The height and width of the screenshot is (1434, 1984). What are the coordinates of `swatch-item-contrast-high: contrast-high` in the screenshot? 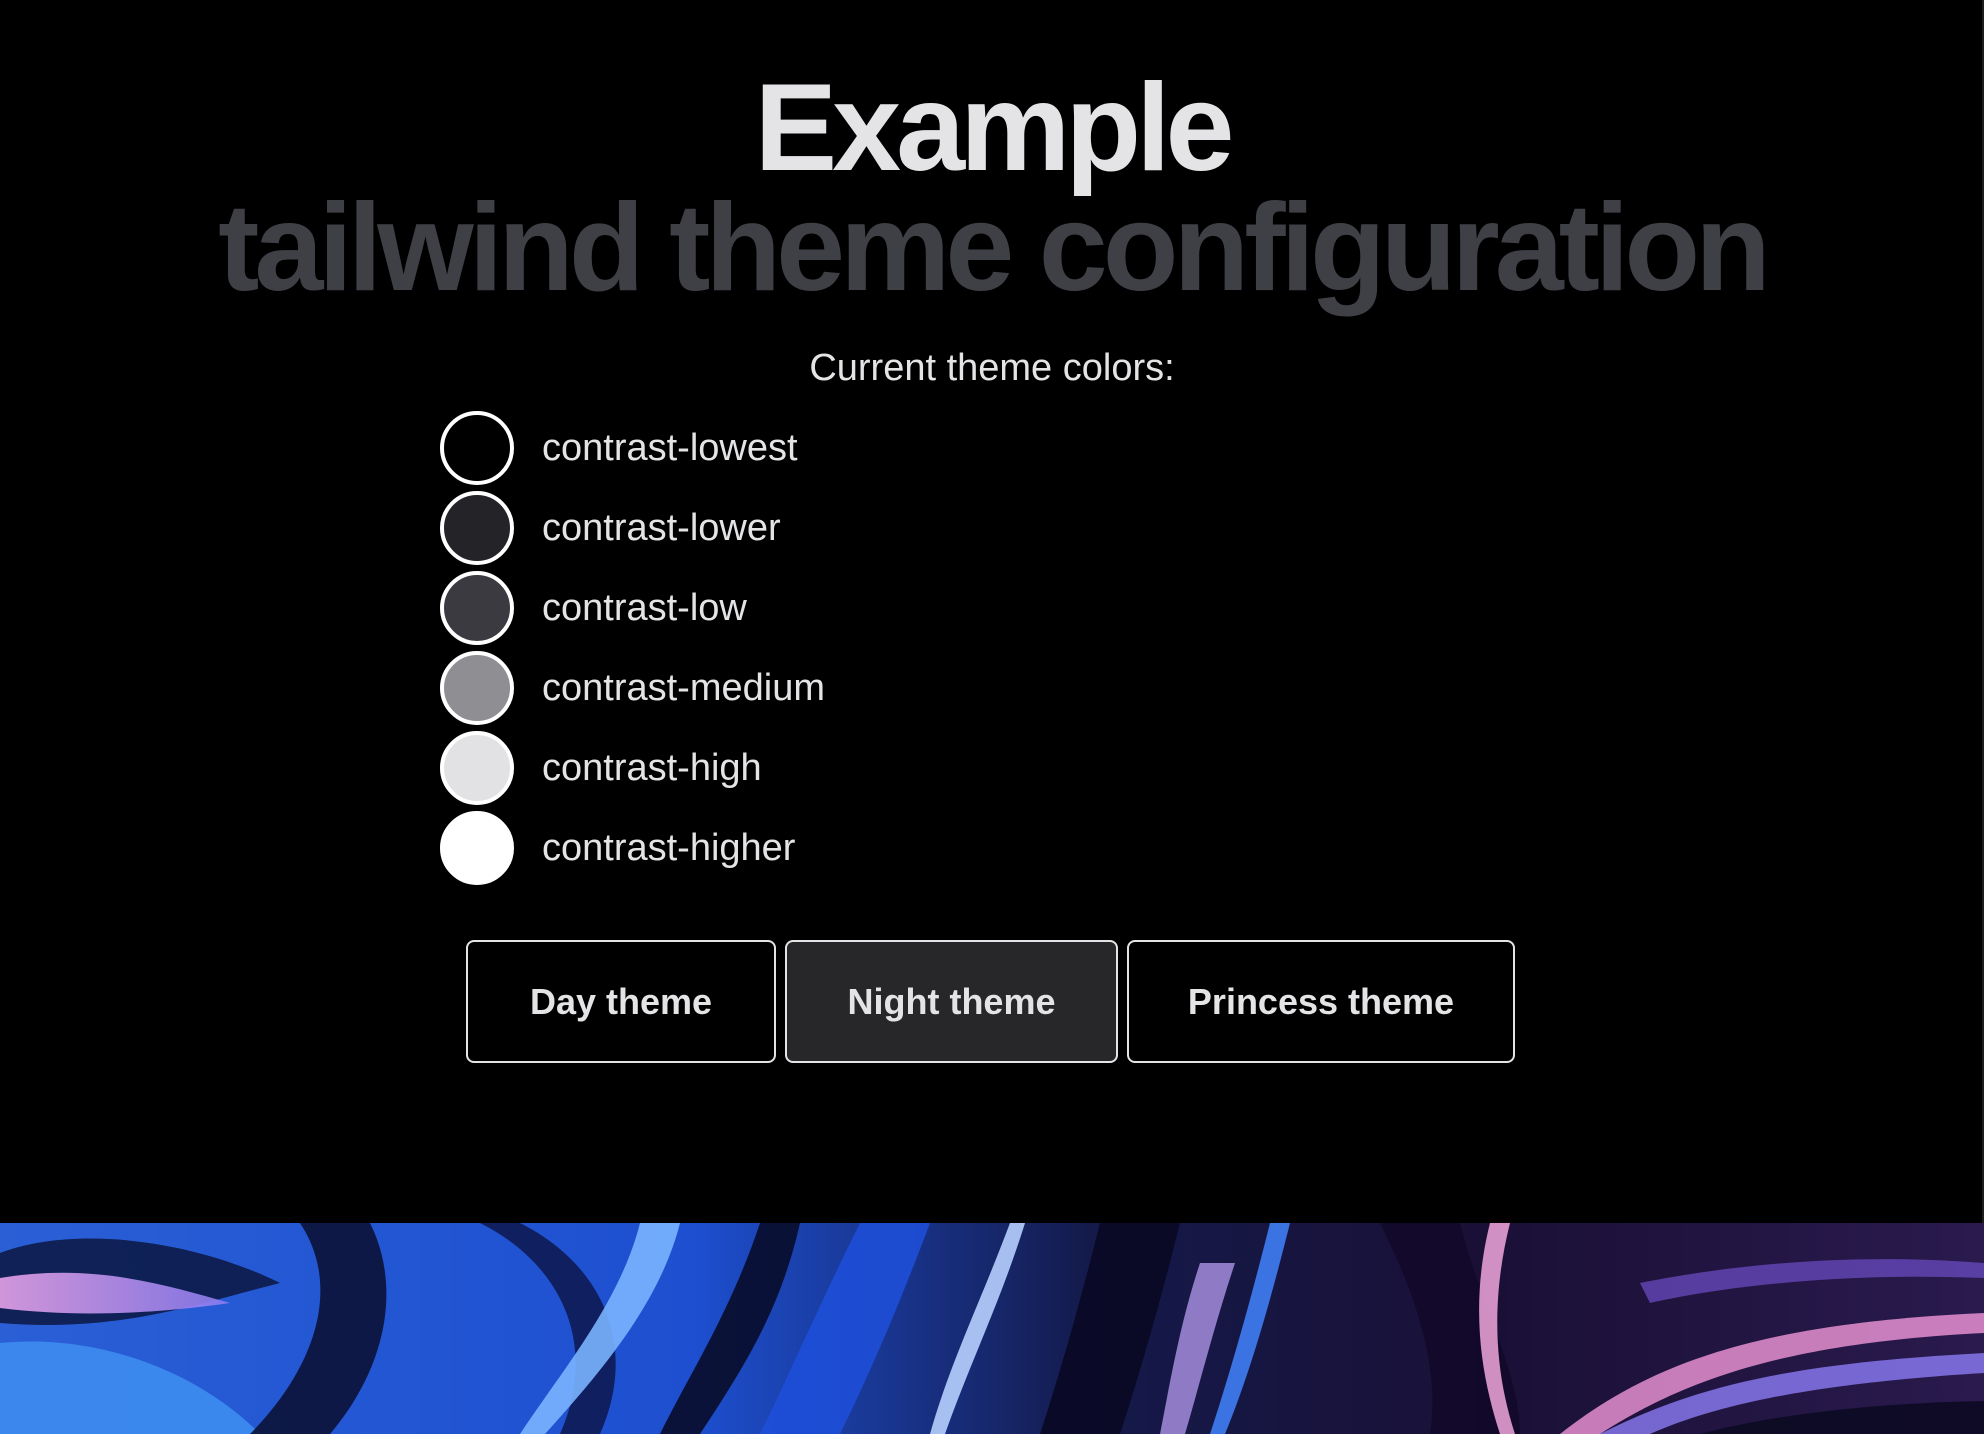 It's located at (632, 768).